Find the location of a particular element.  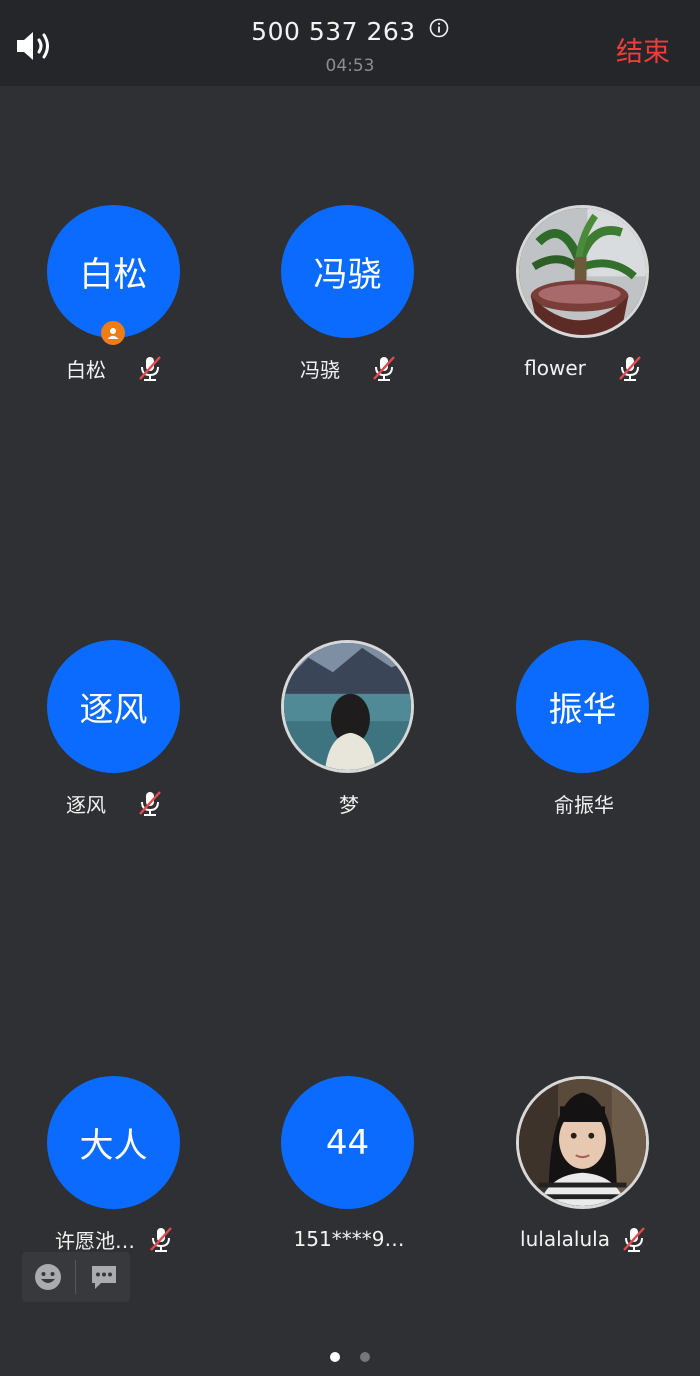

participant-avatar: 白松 is located at coordinates (113, 271).